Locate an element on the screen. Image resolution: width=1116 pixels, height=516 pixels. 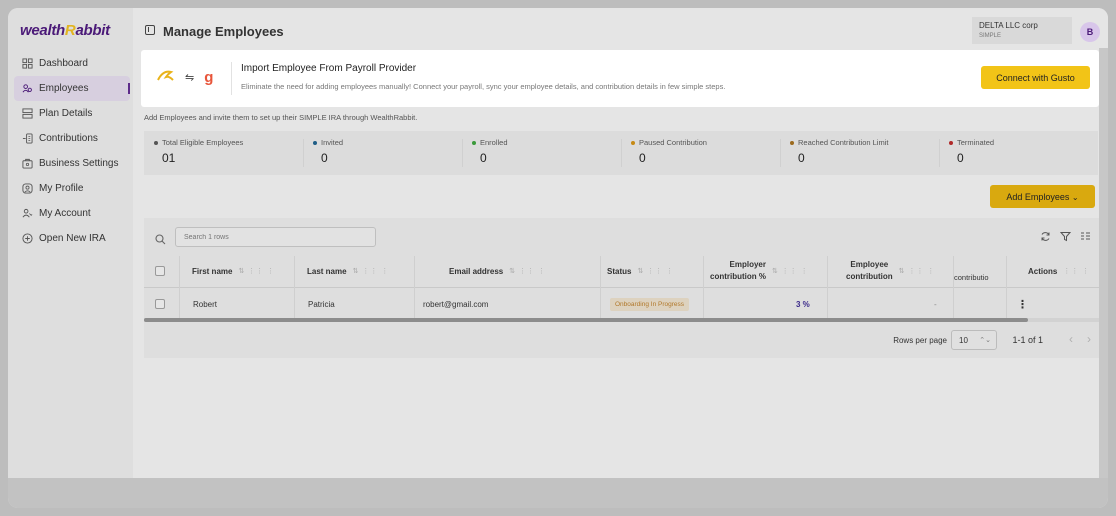
stat-enrolled: Enrolled 0 is located at coordinates (541, 153).